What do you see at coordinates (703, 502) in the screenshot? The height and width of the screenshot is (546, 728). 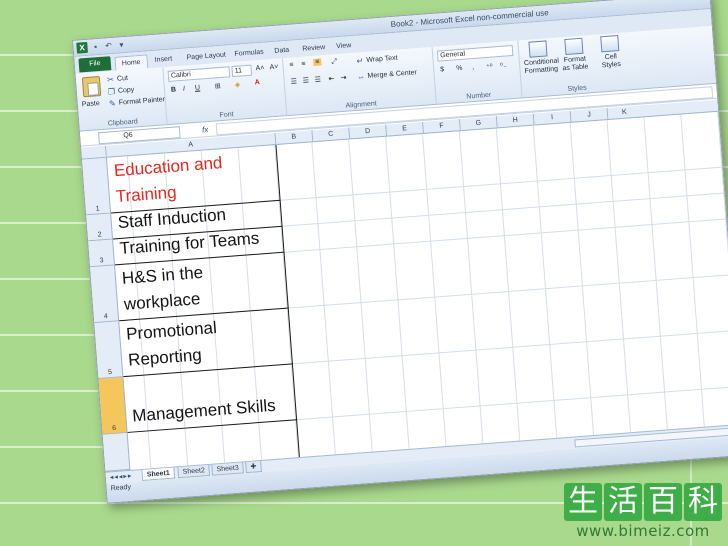 I see `watermark-char: 科` at bounding box center [703, 502].